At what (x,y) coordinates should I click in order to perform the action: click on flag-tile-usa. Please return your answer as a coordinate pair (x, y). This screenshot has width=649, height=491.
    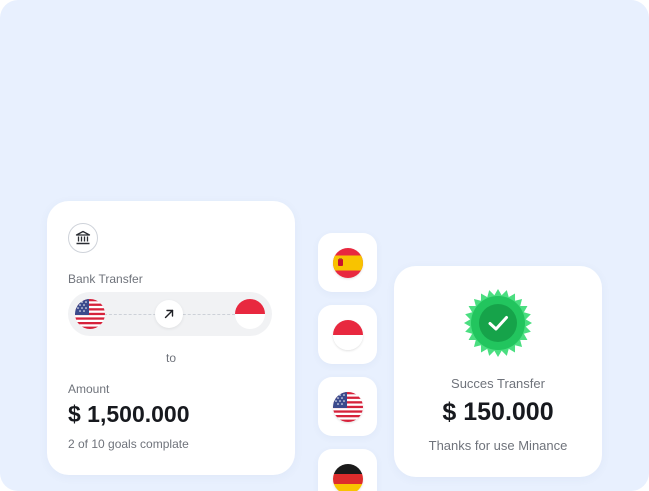
    Looking at the image, I should click on (347, 406).